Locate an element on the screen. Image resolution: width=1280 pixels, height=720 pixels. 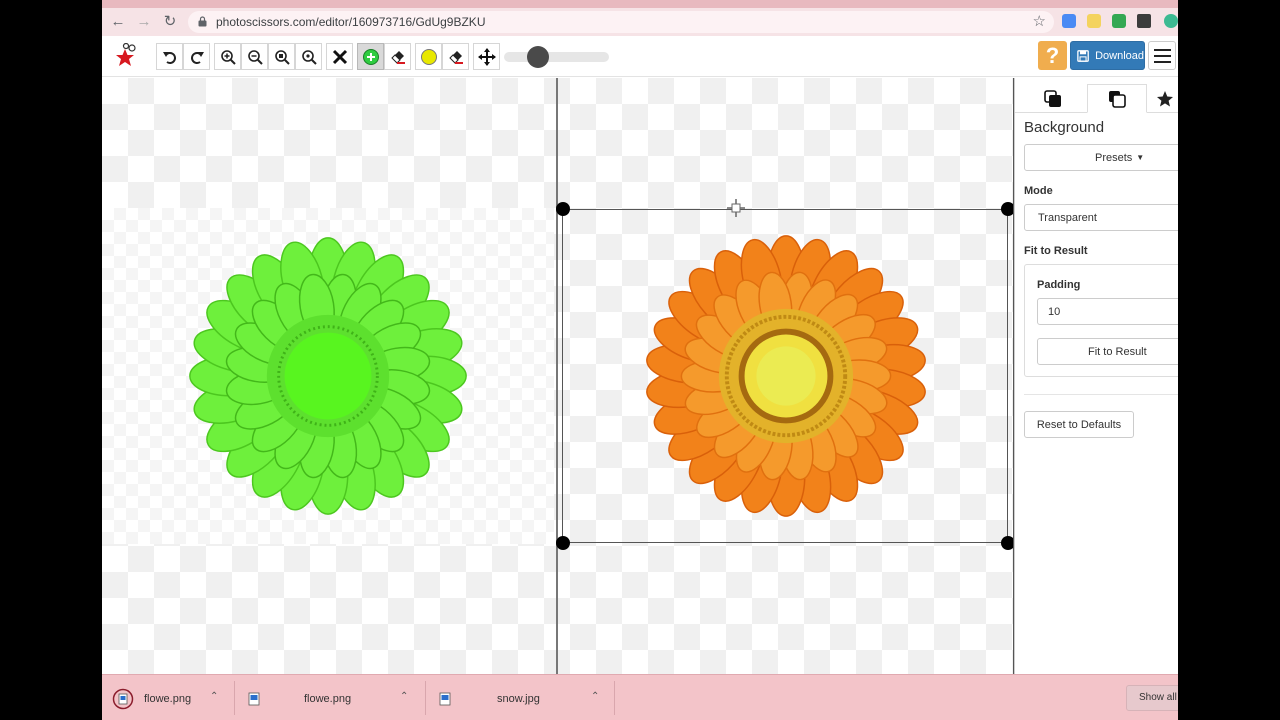
move-cursor-icon is located at coordinates (736, 208).